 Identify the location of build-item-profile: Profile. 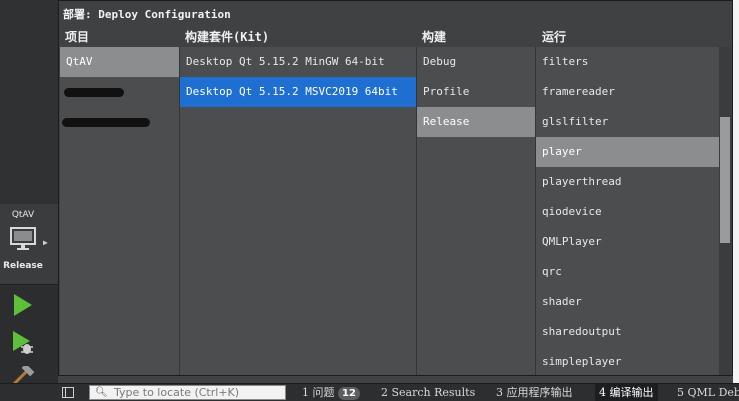
(476, 92).